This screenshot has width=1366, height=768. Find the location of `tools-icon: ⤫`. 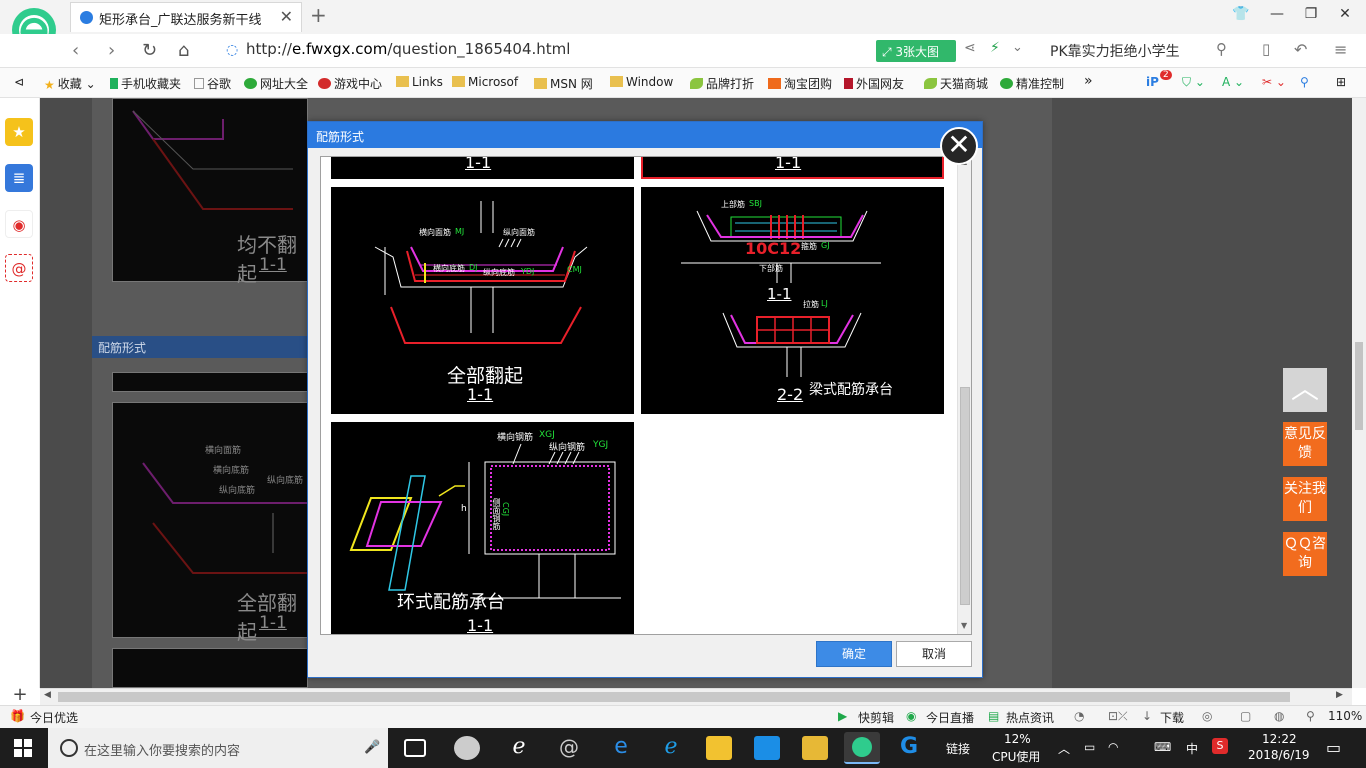

tools-icon: ⤫ is located at coordinates (1123, 716).